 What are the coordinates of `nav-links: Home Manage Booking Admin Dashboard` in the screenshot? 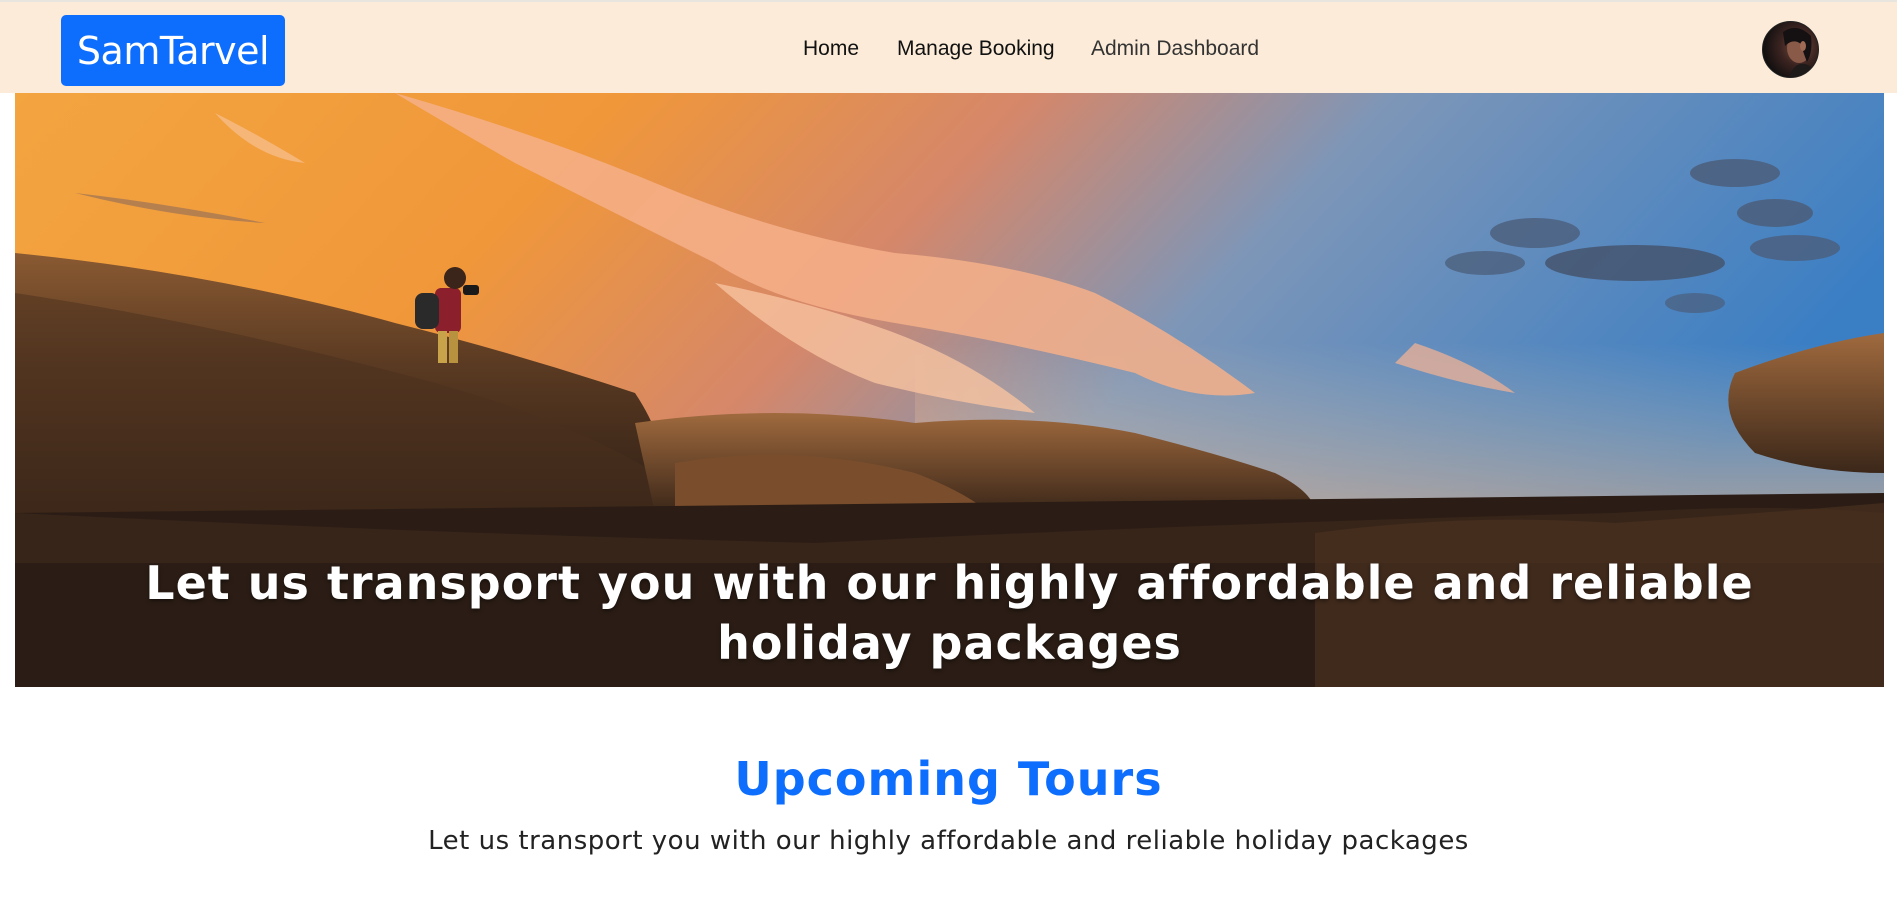 It's located at (948, 49).